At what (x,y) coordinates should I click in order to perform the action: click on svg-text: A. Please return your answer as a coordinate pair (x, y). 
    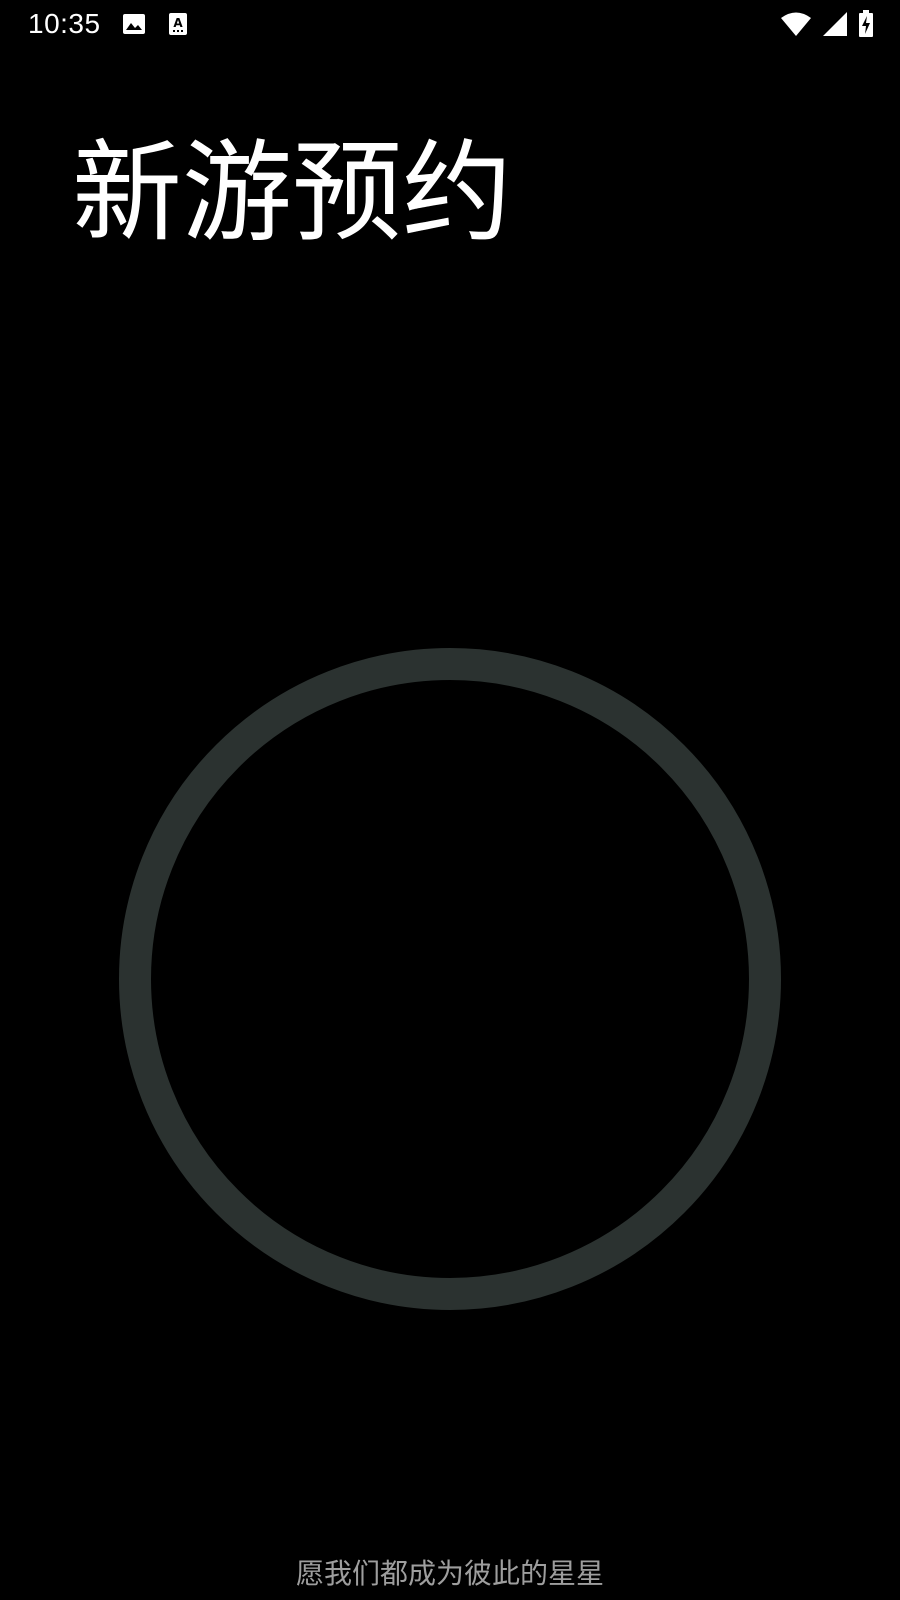
    Looking at the image, I should click on (178, 23).